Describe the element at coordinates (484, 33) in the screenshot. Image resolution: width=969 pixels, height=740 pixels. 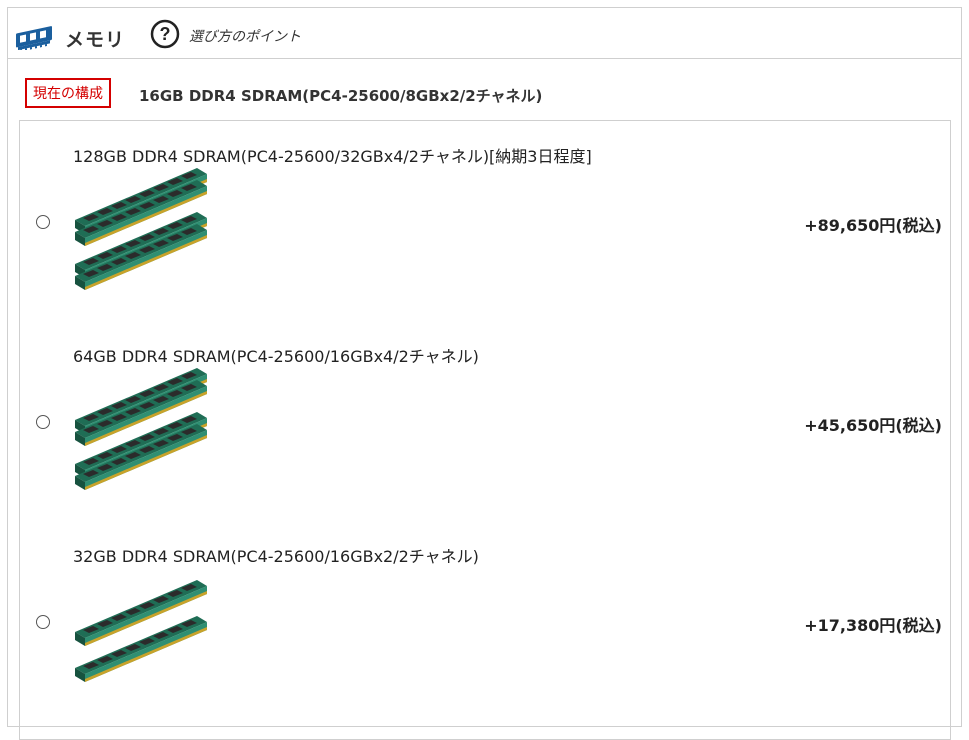
I see `section-header: メモリ ? 選び方のポイント` at that location.